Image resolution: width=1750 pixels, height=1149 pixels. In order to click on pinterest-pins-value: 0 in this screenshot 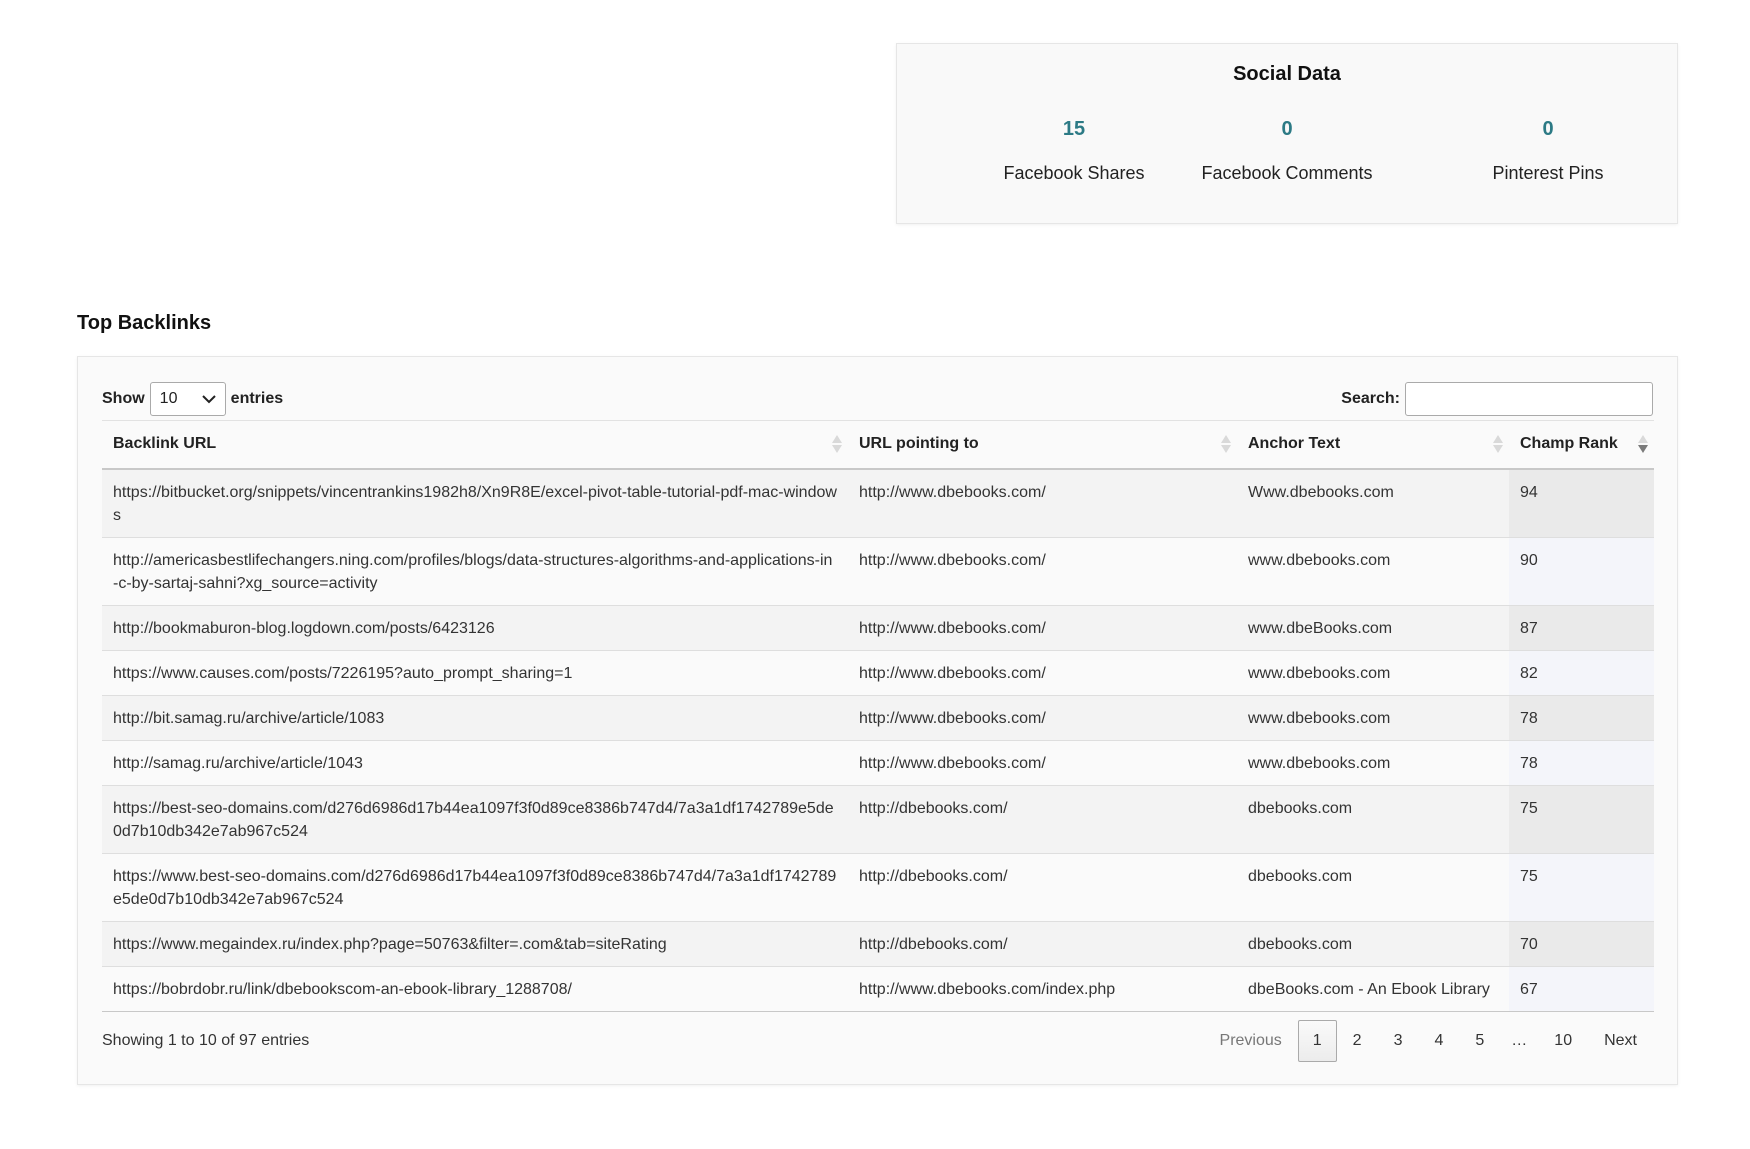, I will do `click(1548, 129)`.